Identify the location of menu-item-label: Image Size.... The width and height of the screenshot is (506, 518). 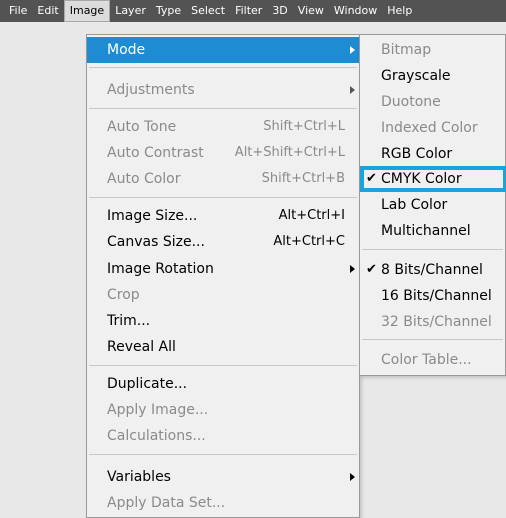
(152, 216).